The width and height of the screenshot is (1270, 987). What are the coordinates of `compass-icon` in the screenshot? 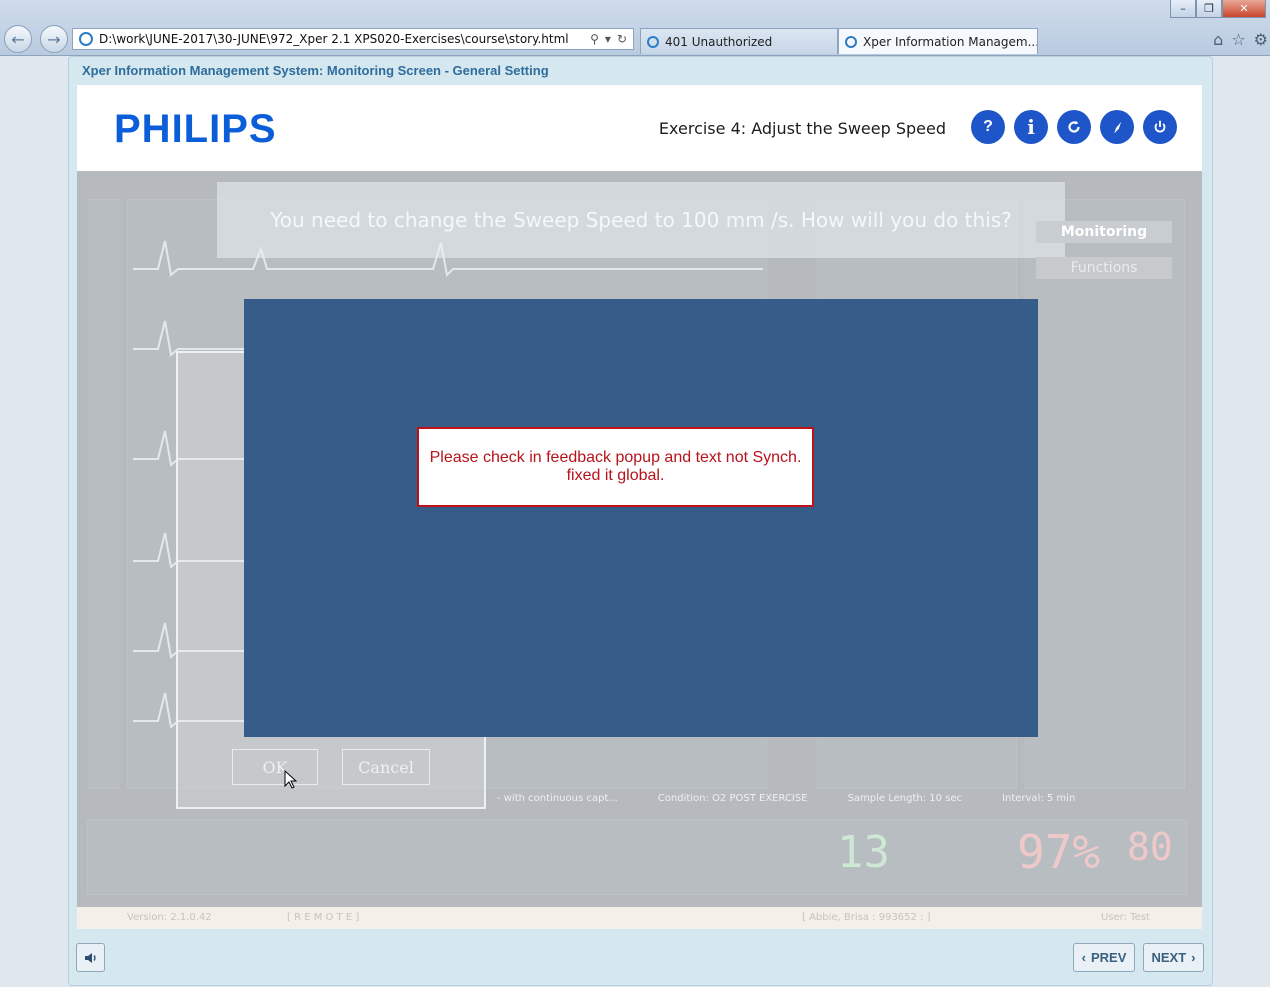 It's located at (1118, 127).